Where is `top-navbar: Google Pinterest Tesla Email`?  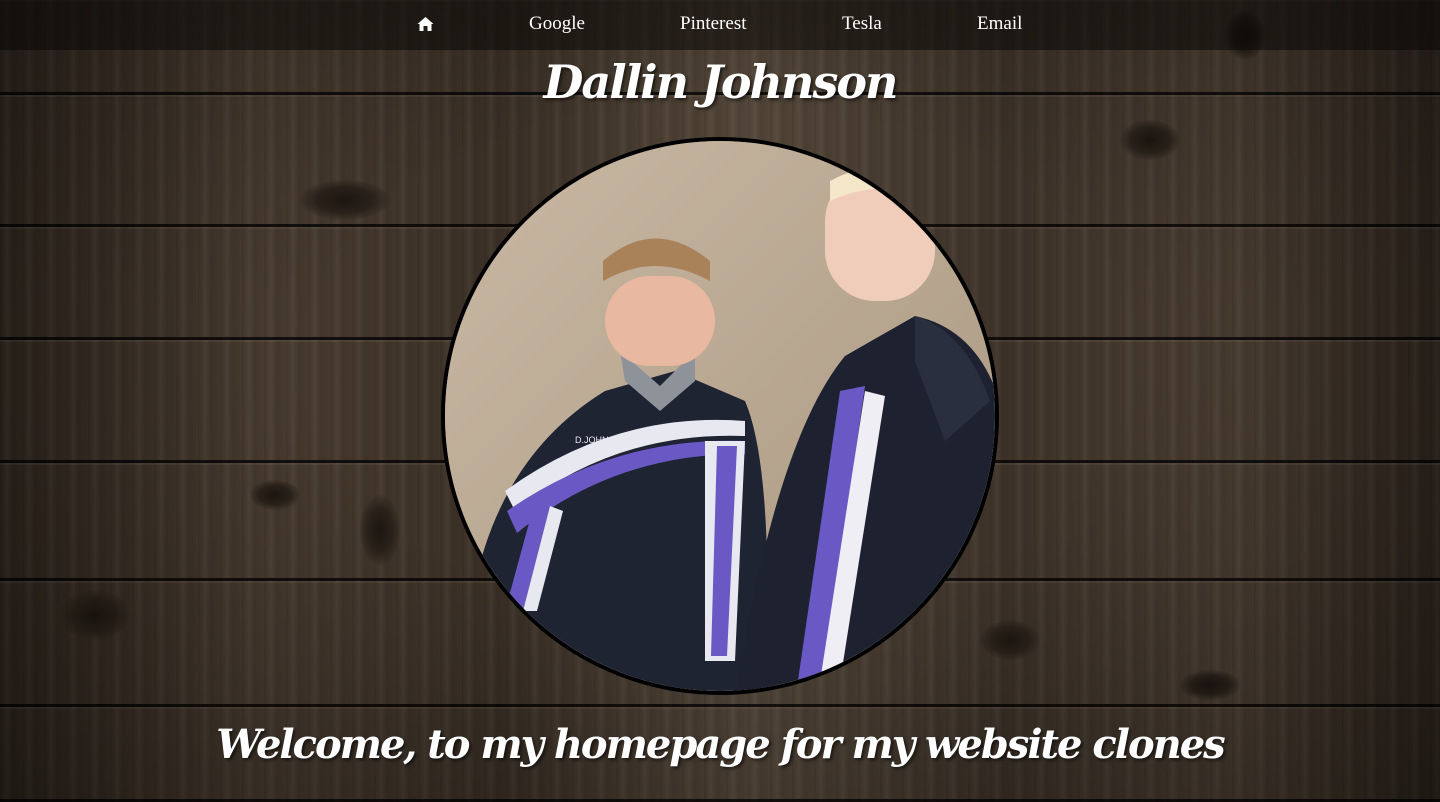 top-navbar: Google Pinterest Tesla Email is located at coordinates (720, 25).